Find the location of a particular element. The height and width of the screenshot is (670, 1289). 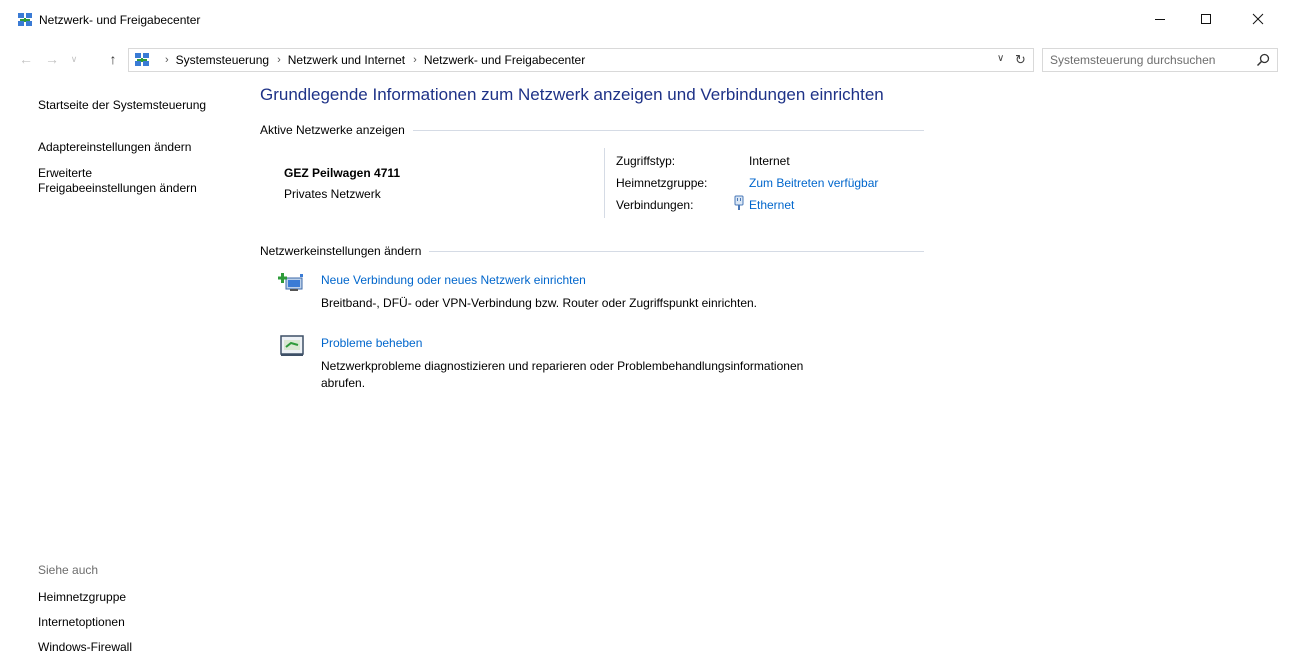

maximize-icon is located at coordinates (1206, 19).